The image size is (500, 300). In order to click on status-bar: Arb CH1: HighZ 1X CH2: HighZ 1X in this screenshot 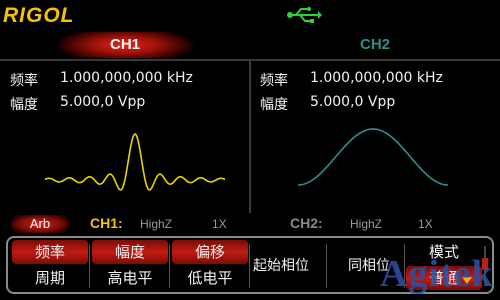, I will do `click(250, 224)`.